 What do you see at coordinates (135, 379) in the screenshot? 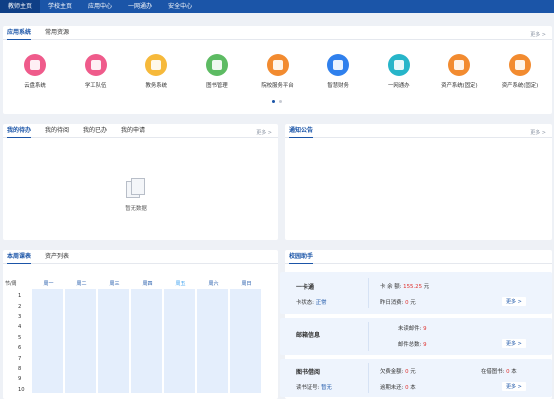
I see `schedule-row: 9` at bounding box center [135, 379].